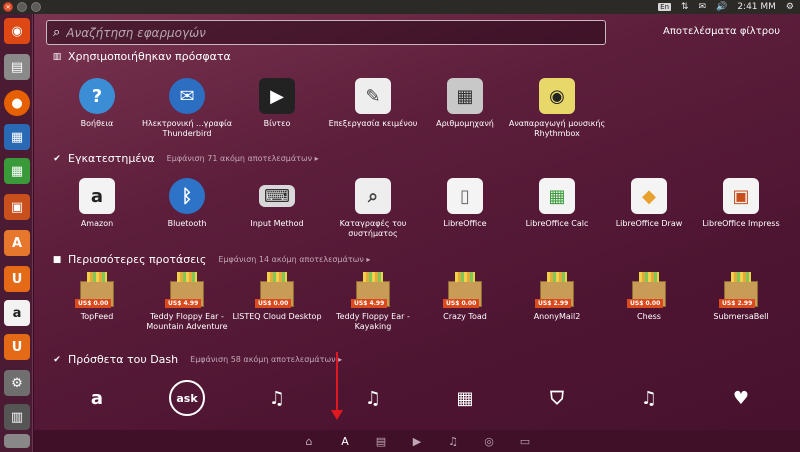 This screenshot has height=452, width=800. Describe the element at coordinates (721, 31) in the screenshot. I see `filter-results-button: Αποτελέσματα φίλτρου` at that location.